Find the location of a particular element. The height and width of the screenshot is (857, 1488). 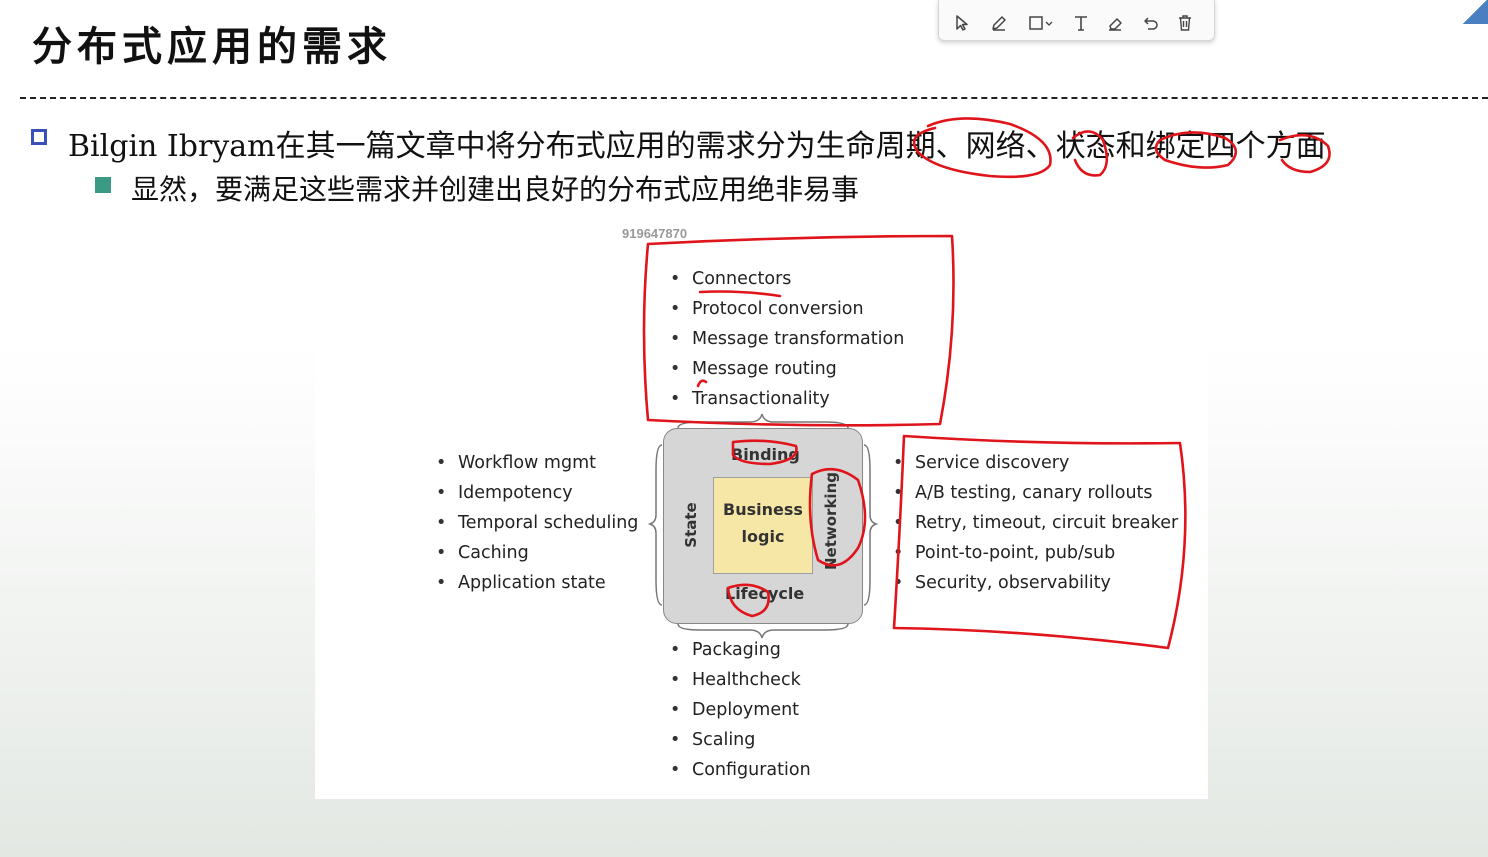

text-icon is located at coordinates (1081, 23).